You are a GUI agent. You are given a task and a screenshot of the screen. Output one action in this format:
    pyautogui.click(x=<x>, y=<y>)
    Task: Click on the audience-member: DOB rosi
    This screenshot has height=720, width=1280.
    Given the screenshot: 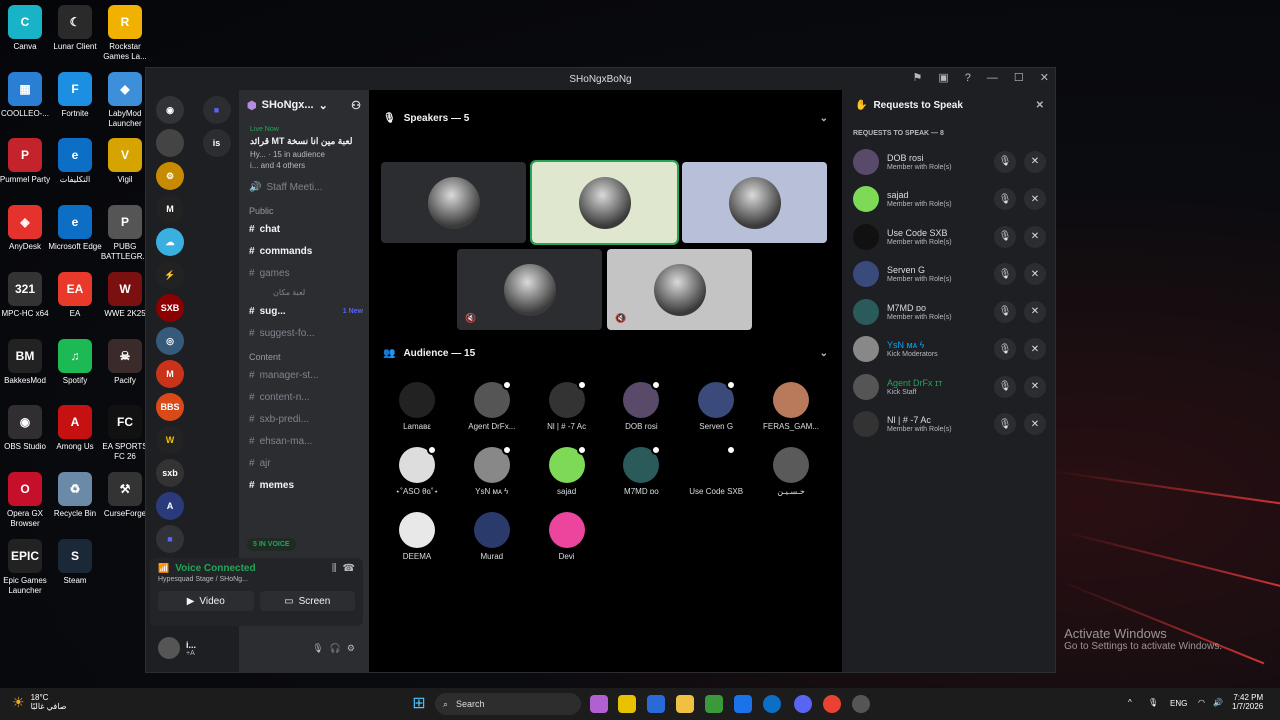 What is the action you would take?
    pyautogui.click(x=641, y=405)
    